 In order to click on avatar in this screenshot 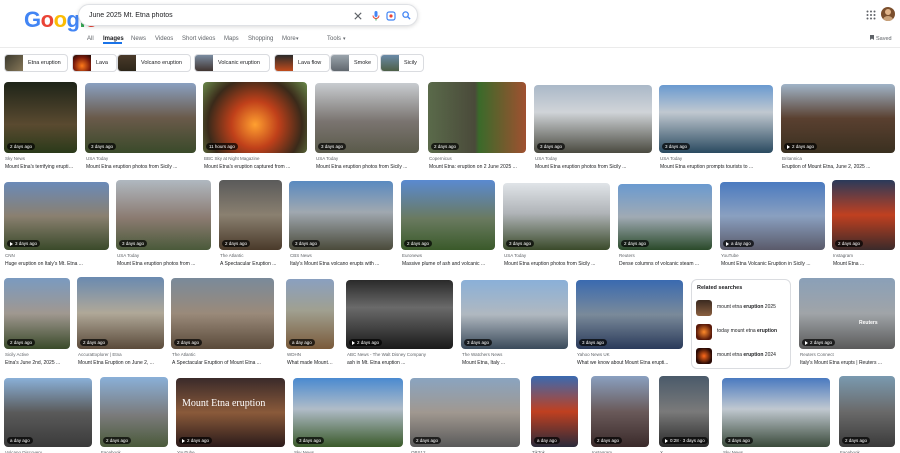, I will do `click(888, 14)`.